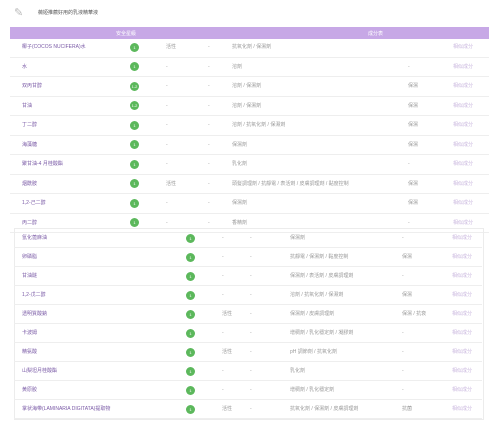 The image size is (500, 428). I want to click on ingredient-name: 黄原胶, so click(29, 390).